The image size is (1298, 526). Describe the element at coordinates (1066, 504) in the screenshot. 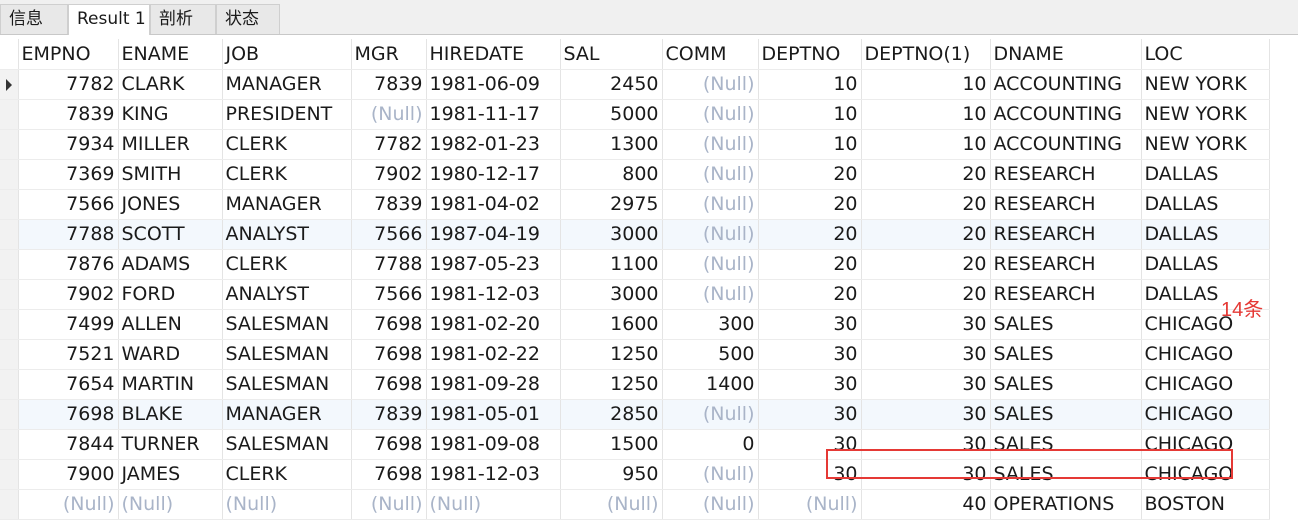

I see `table-cell: OPERATIONS` at that location.